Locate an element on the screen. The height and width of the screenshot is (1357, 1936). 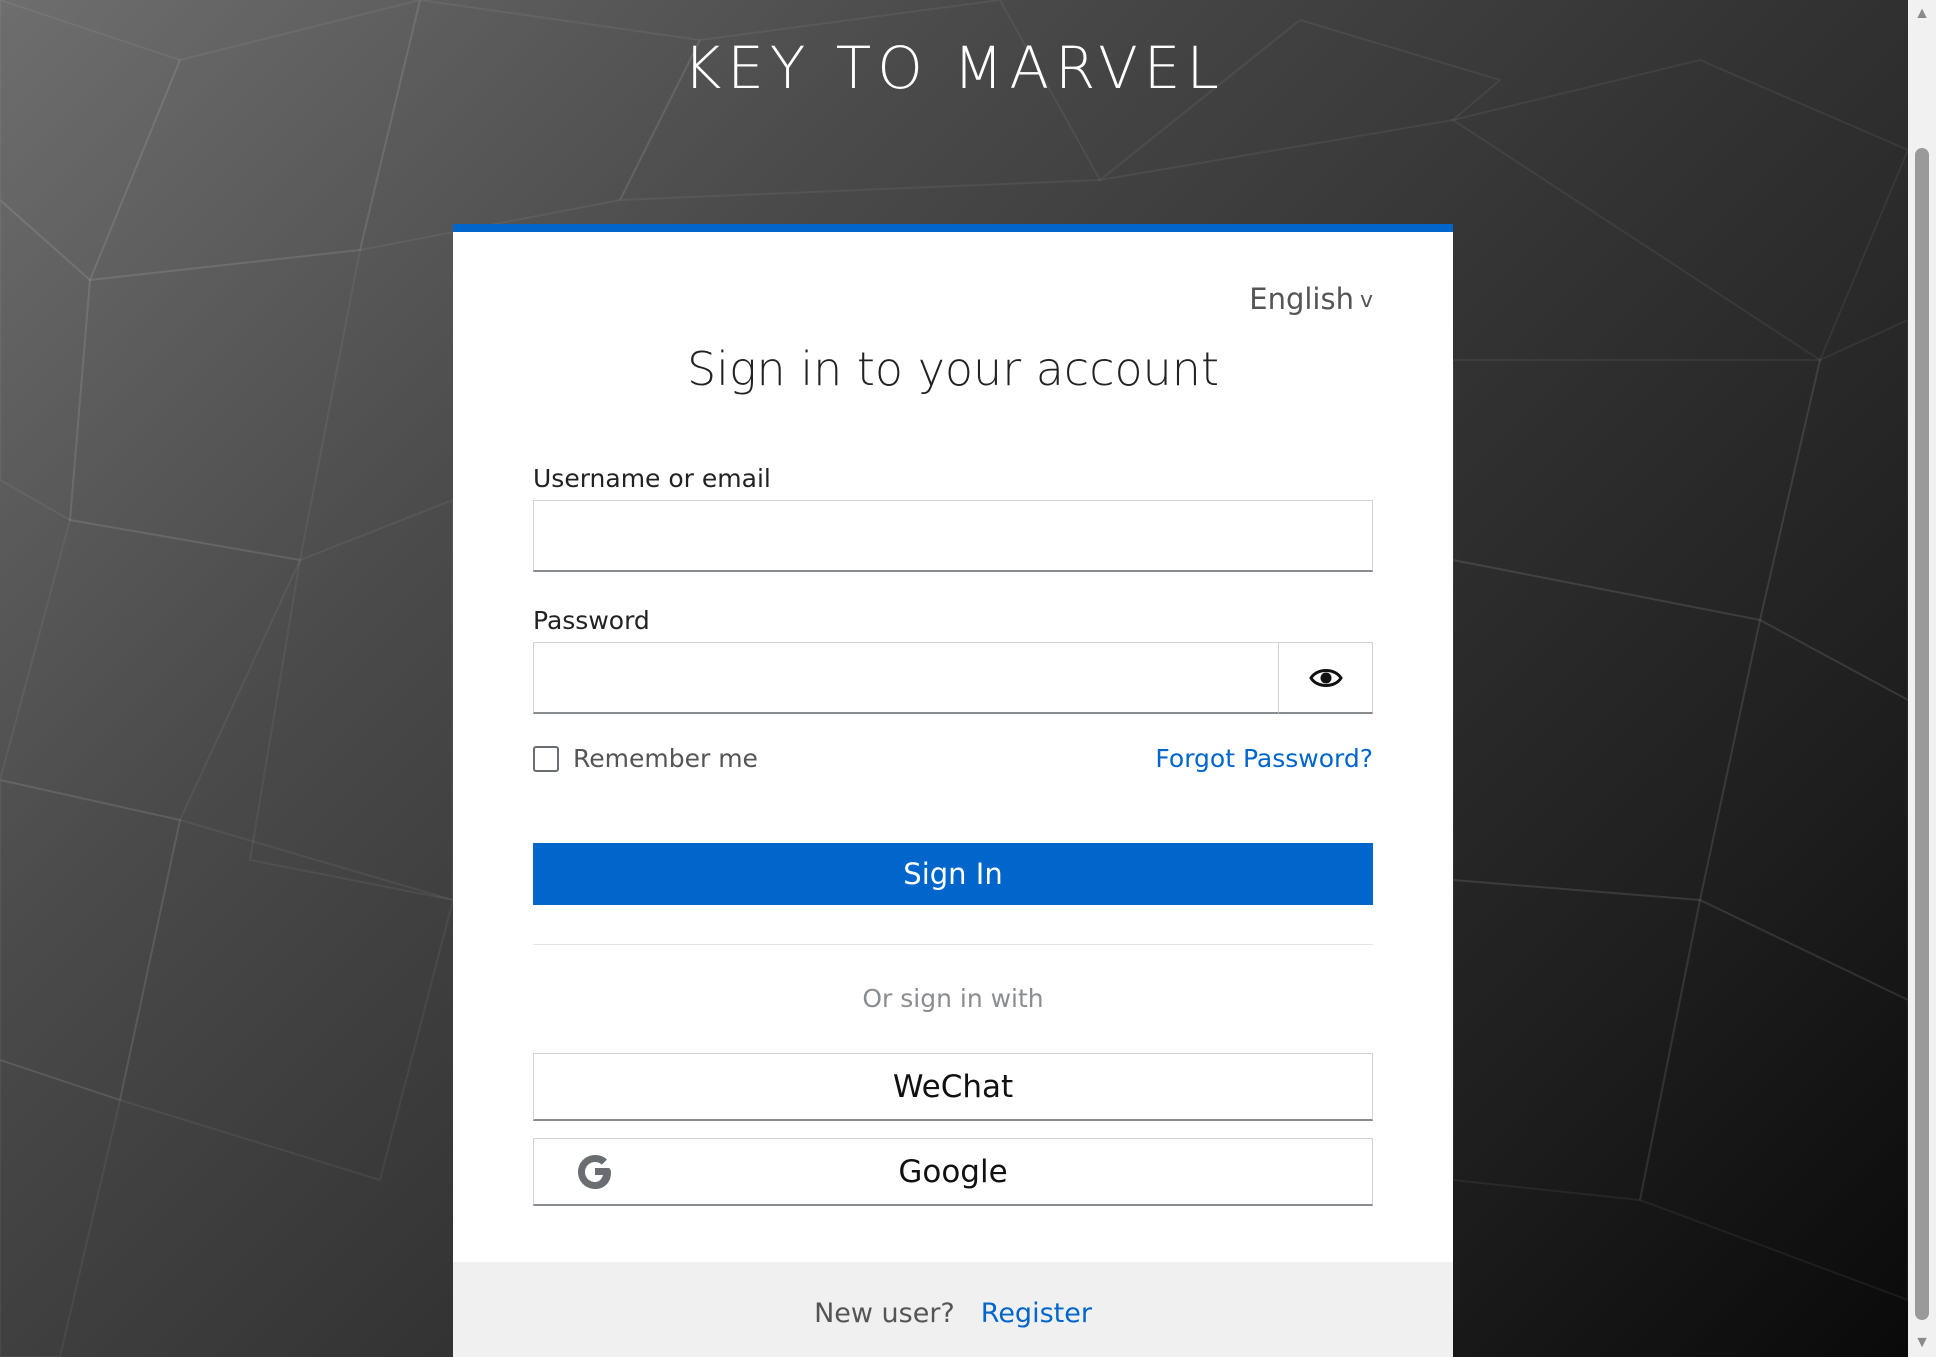
language-selector: English v is located at coordinates (1311, 299).